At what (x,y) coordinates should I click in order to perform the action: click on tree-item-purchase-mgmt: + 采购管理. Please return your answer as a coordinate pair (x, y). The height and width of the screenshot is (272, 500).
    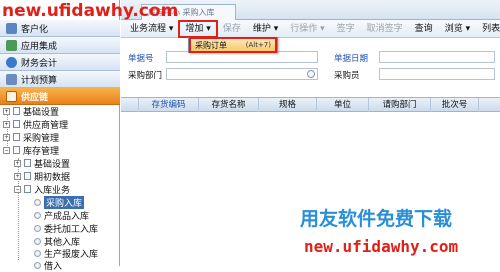
    Looking at the image, I should click on (31, 137).